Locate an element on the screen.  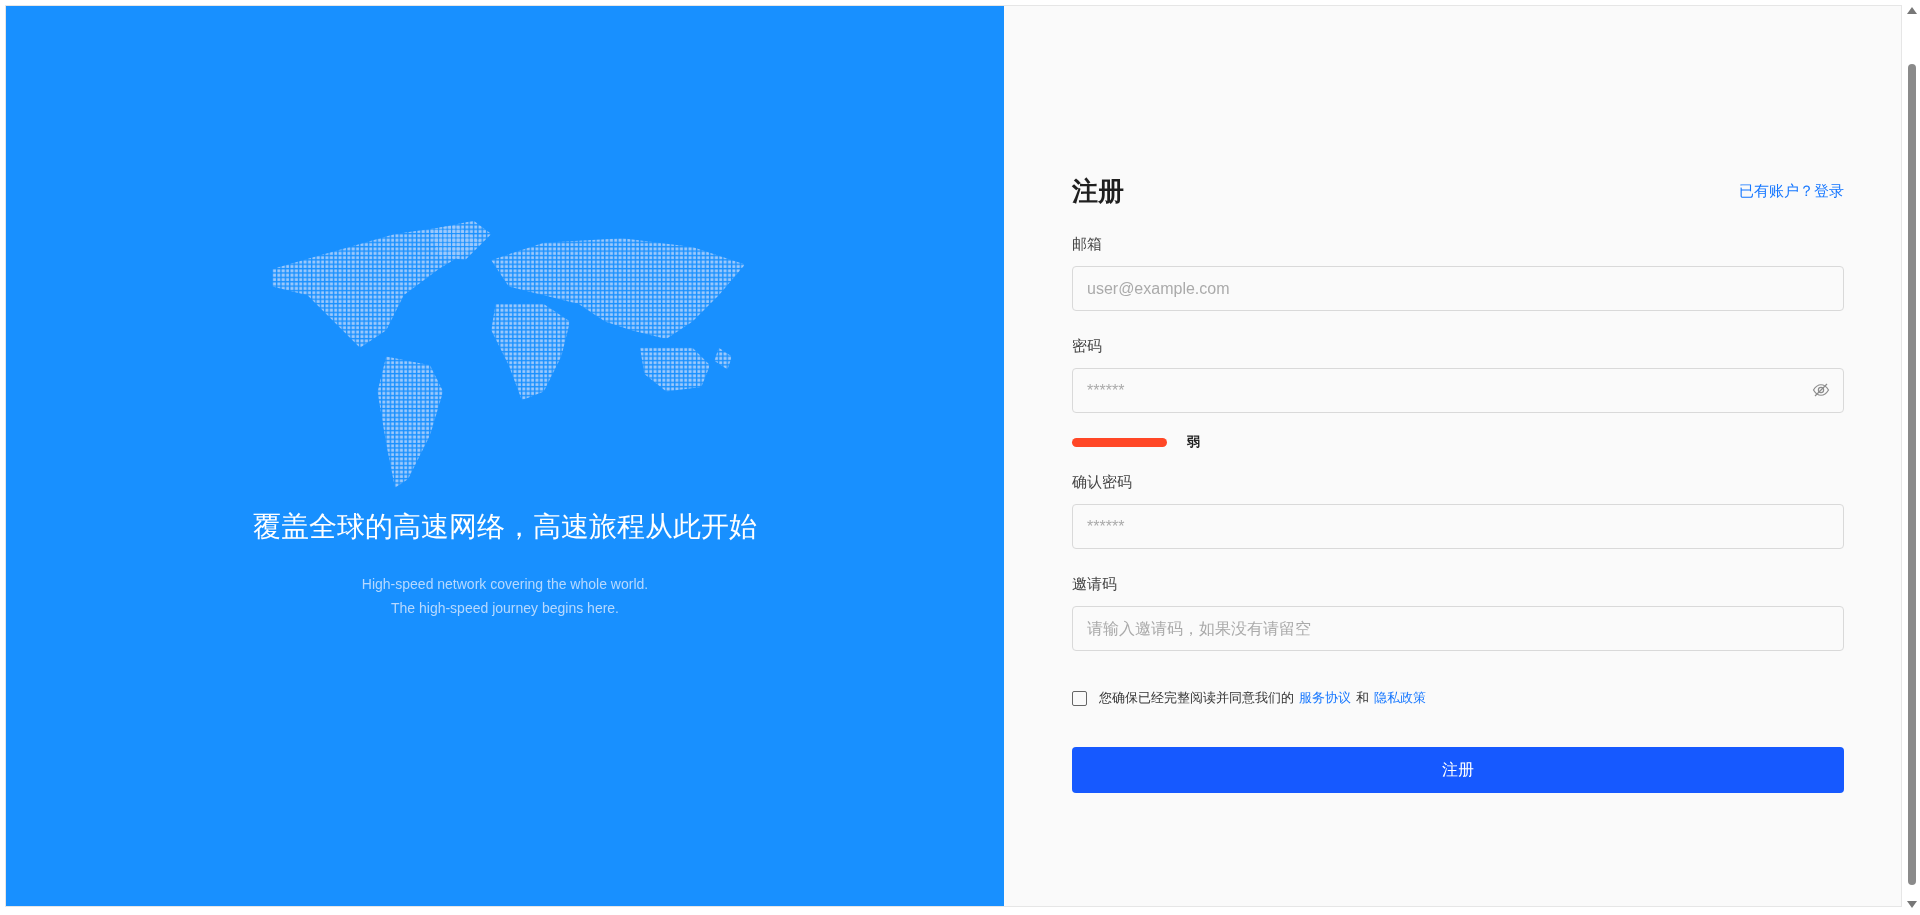
conjunction-text: 和 is located at coordinates (1362, 698).